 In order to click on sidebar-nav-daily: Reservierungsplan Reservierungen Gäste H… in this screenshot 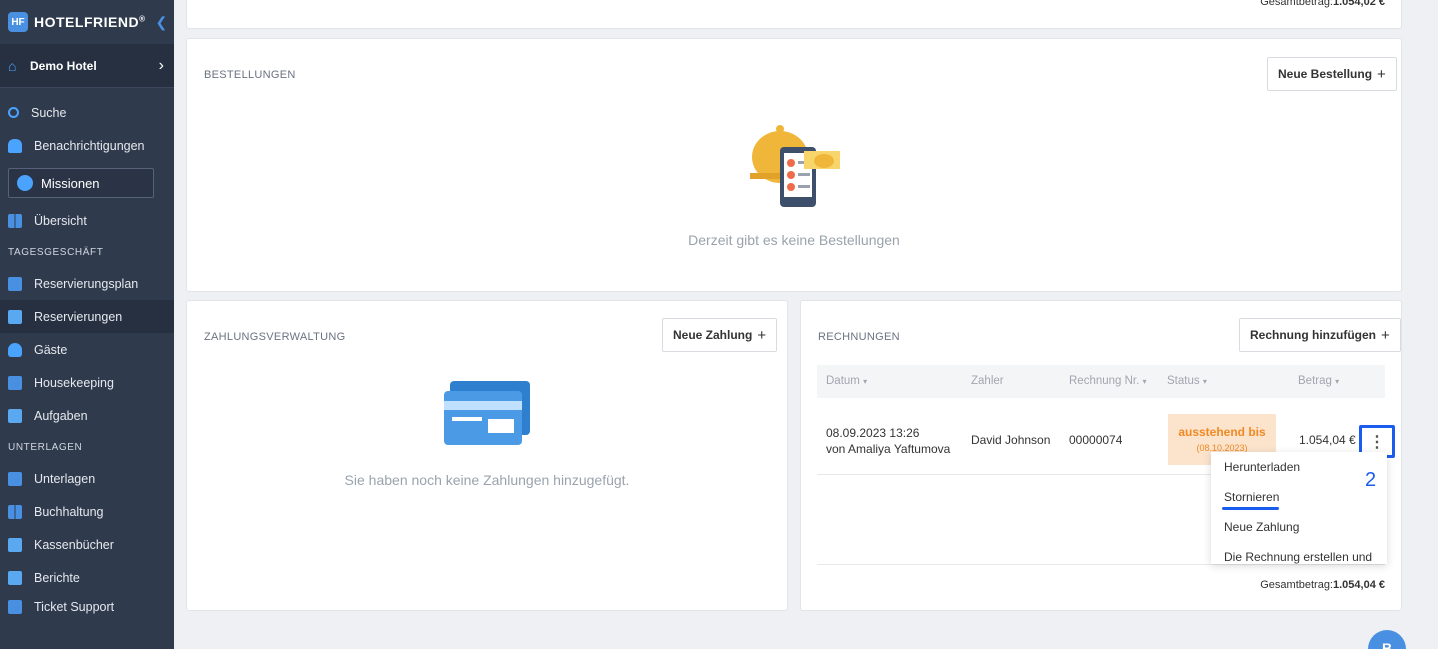, I will do `click(87, 349)`.